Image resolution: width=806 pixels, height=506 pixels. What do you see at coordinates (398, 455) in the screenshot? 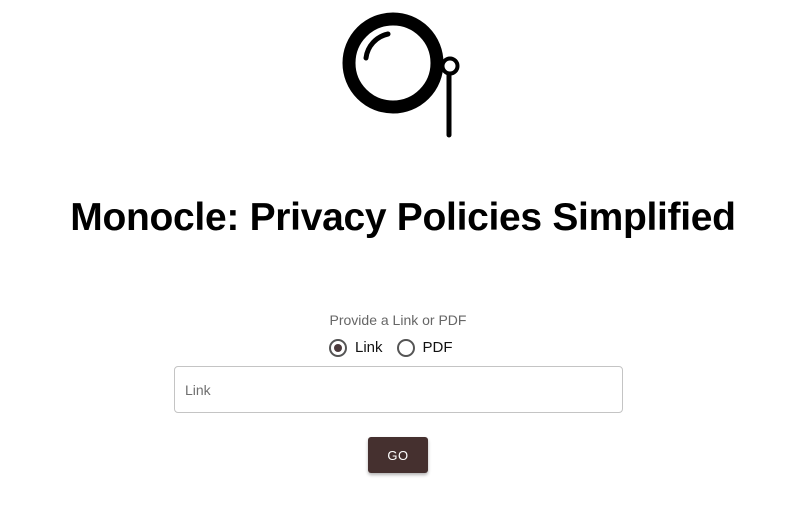
I see `go-button: GO` at bounding box center [398, 455].